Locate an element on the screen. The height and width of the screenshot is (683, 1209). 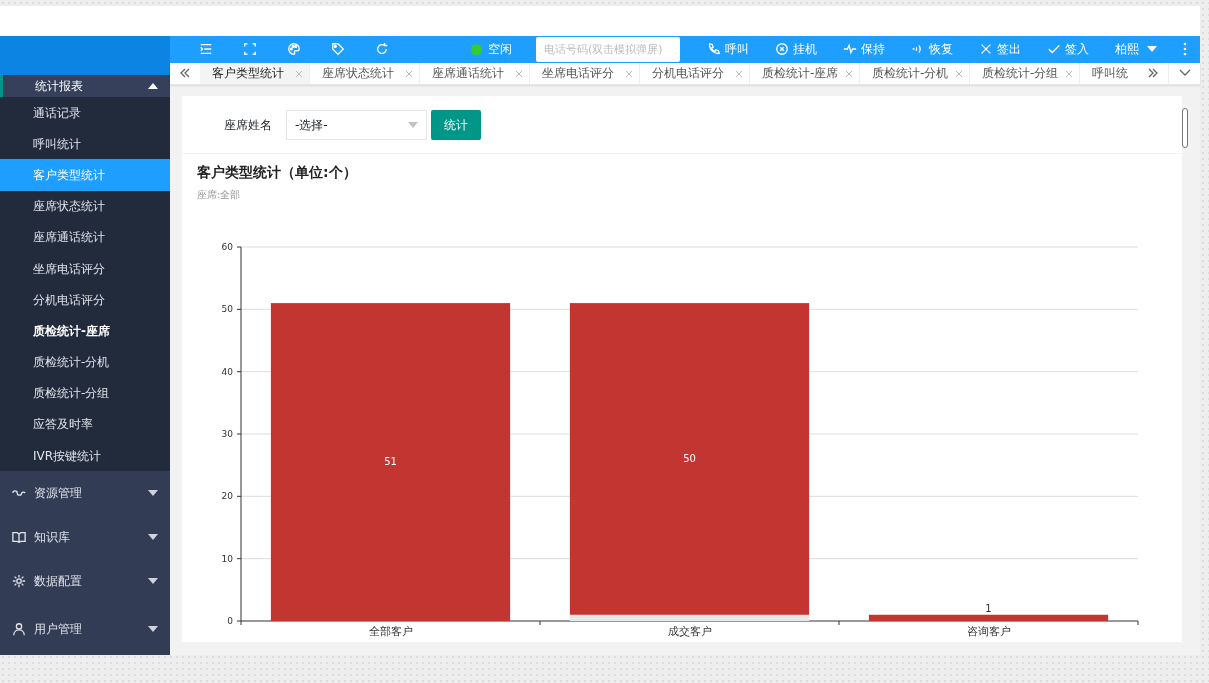
palette-icon is located at coordinates (294, 49).